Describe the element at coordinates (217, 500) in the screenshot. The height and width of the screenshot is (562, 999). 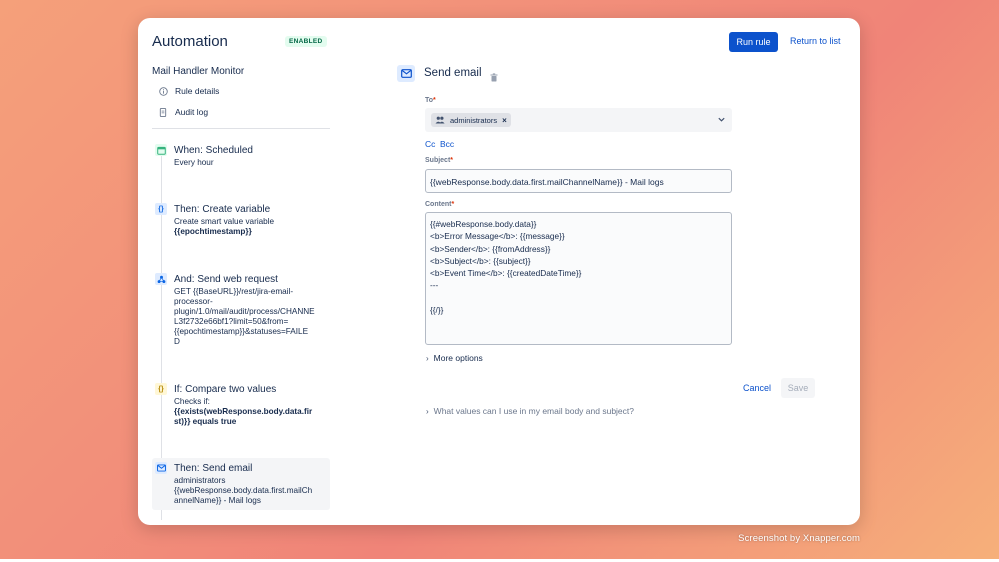
I see `step-desc-line: annelName}} - Mail logs` at that location.